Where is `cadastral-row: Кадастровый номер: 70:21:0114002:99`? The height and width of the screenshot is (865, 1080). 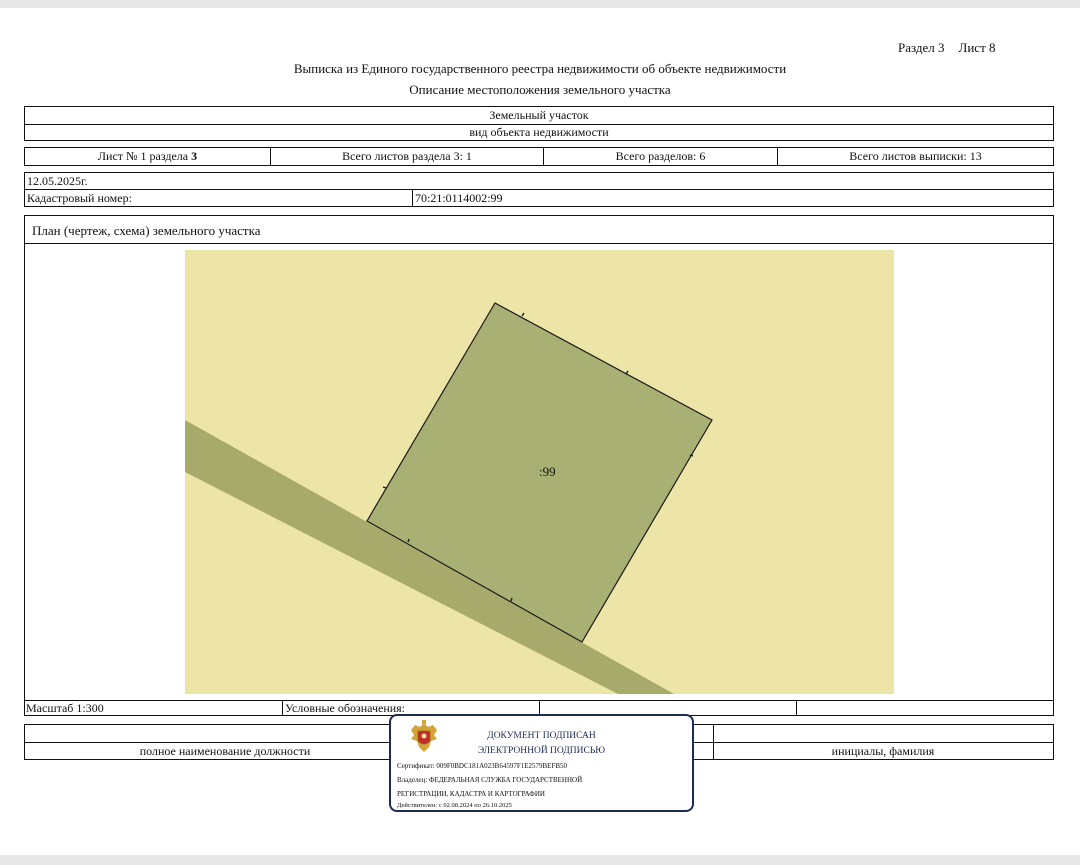
cadastral-row: Кадастровый номер: 70:21:0114002:99 is located at coordinates (539, 198).